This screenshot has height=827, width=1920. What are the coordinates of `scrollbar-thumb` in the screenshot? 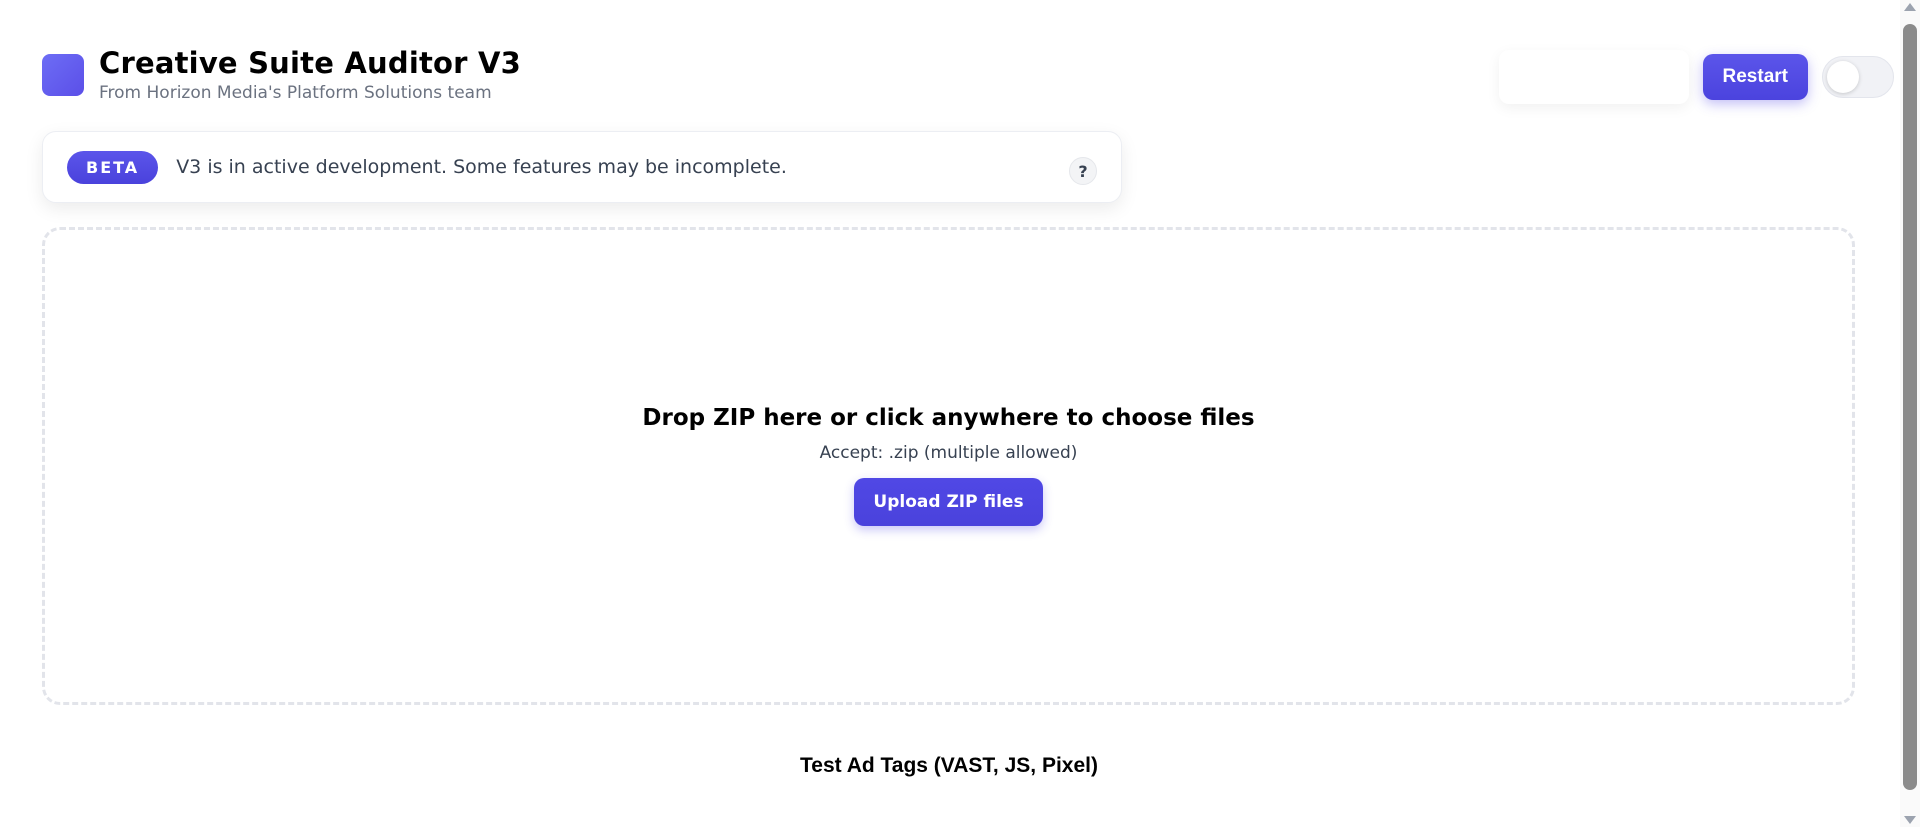 It's located at (1910, 407).